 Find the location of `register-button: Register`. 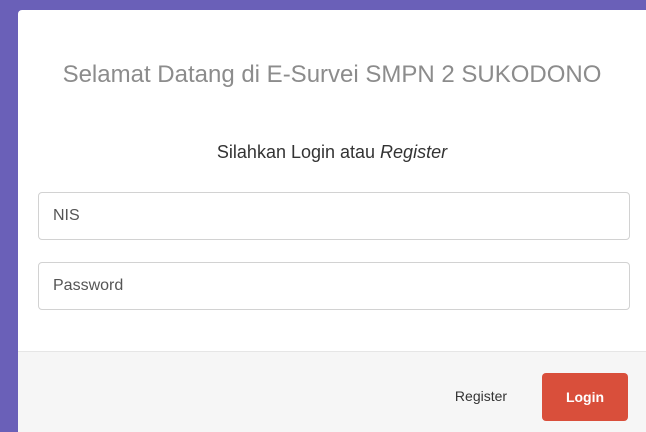

register-button: Register is located at coordinates (481, 396).